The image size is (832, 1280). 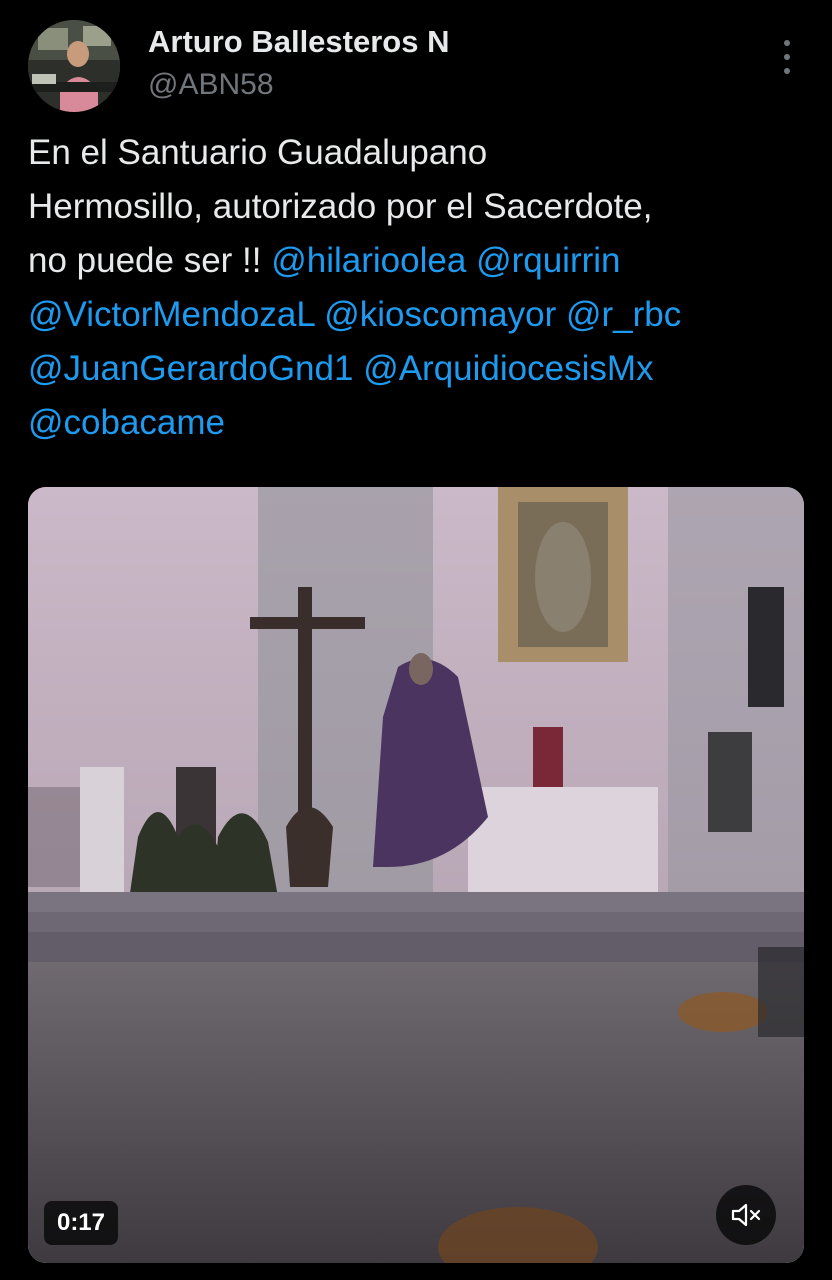 What do you see at coordinates (440, 314) in the screenshot?
I see `mention-link: @kioscomayor` at bounding box center [440, 314].